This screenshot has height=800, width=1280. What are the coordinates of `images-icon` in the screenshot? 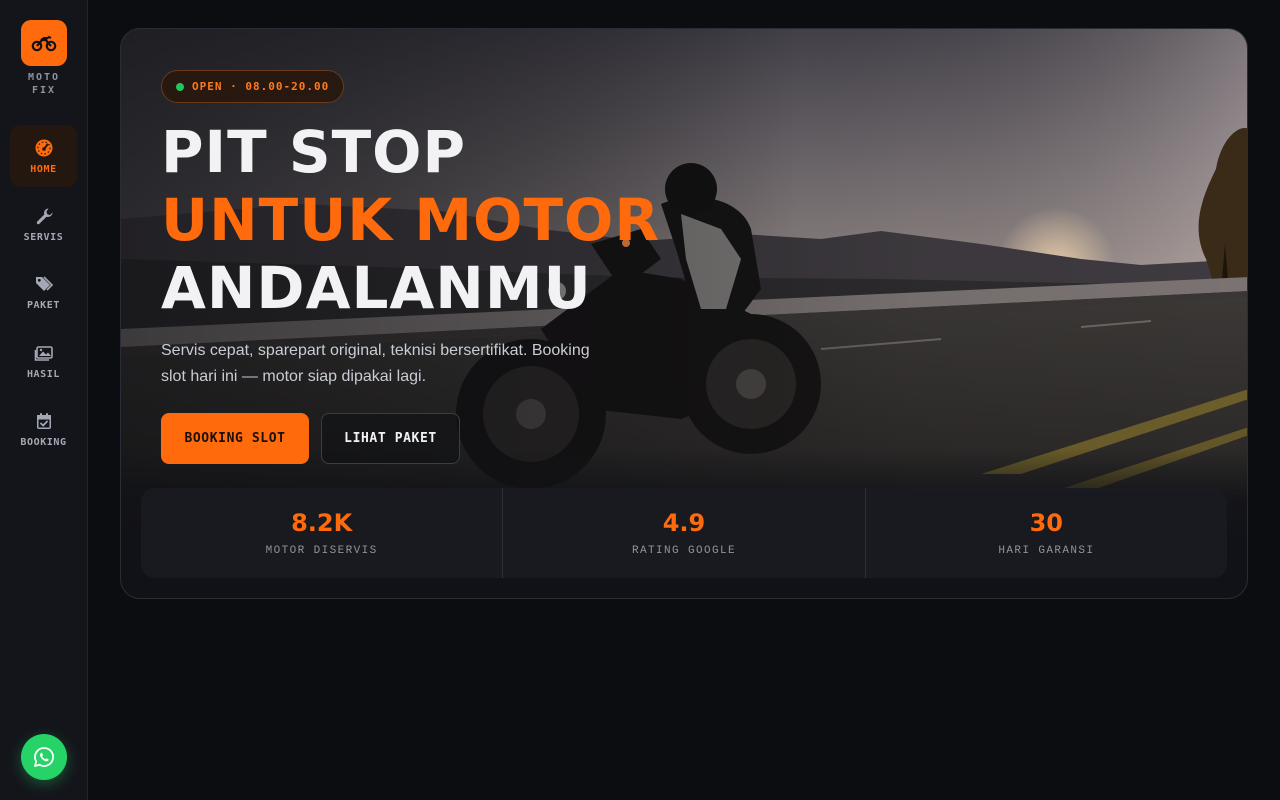 It's located at (43, 353).